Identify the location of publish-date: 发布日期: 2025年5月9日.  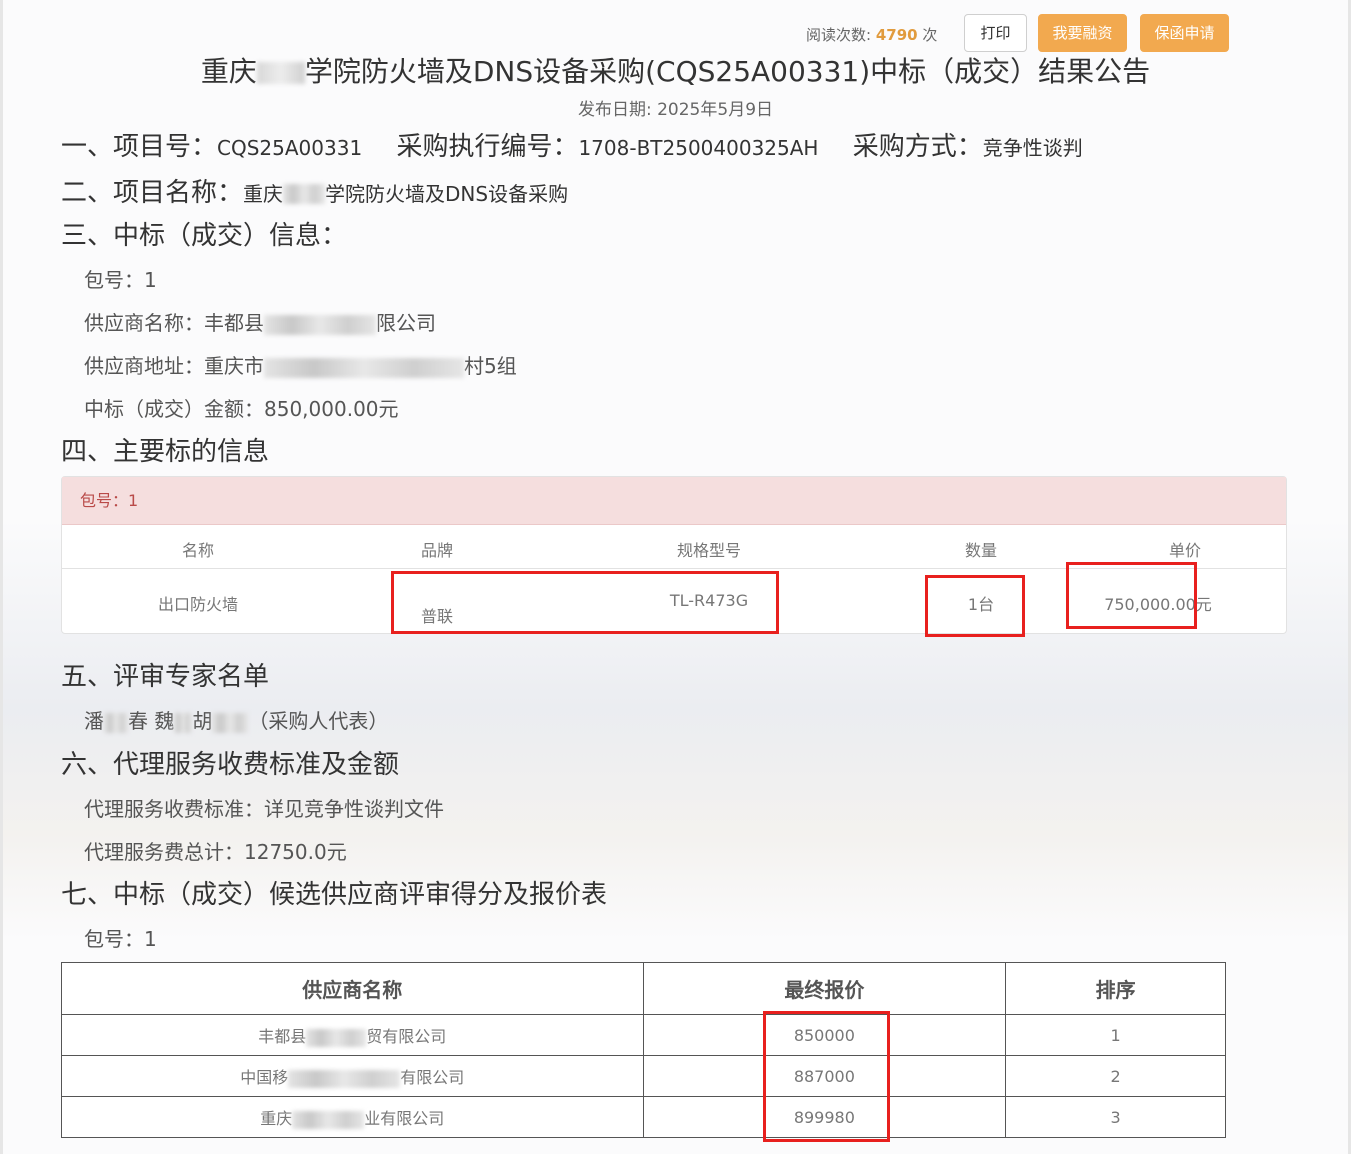
(675, 107).